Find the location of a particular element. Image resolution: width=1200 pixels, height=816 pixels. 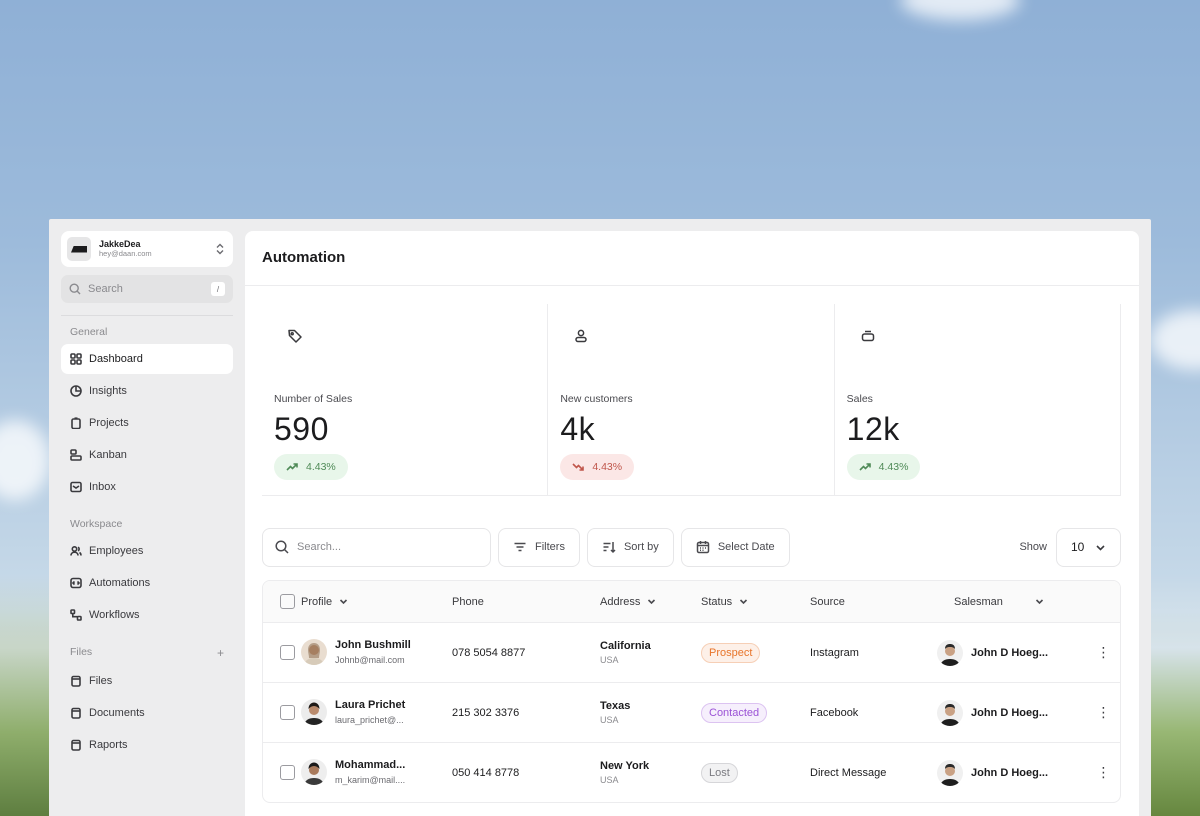

stat-value: 12k is located at coordinates (873, 429).